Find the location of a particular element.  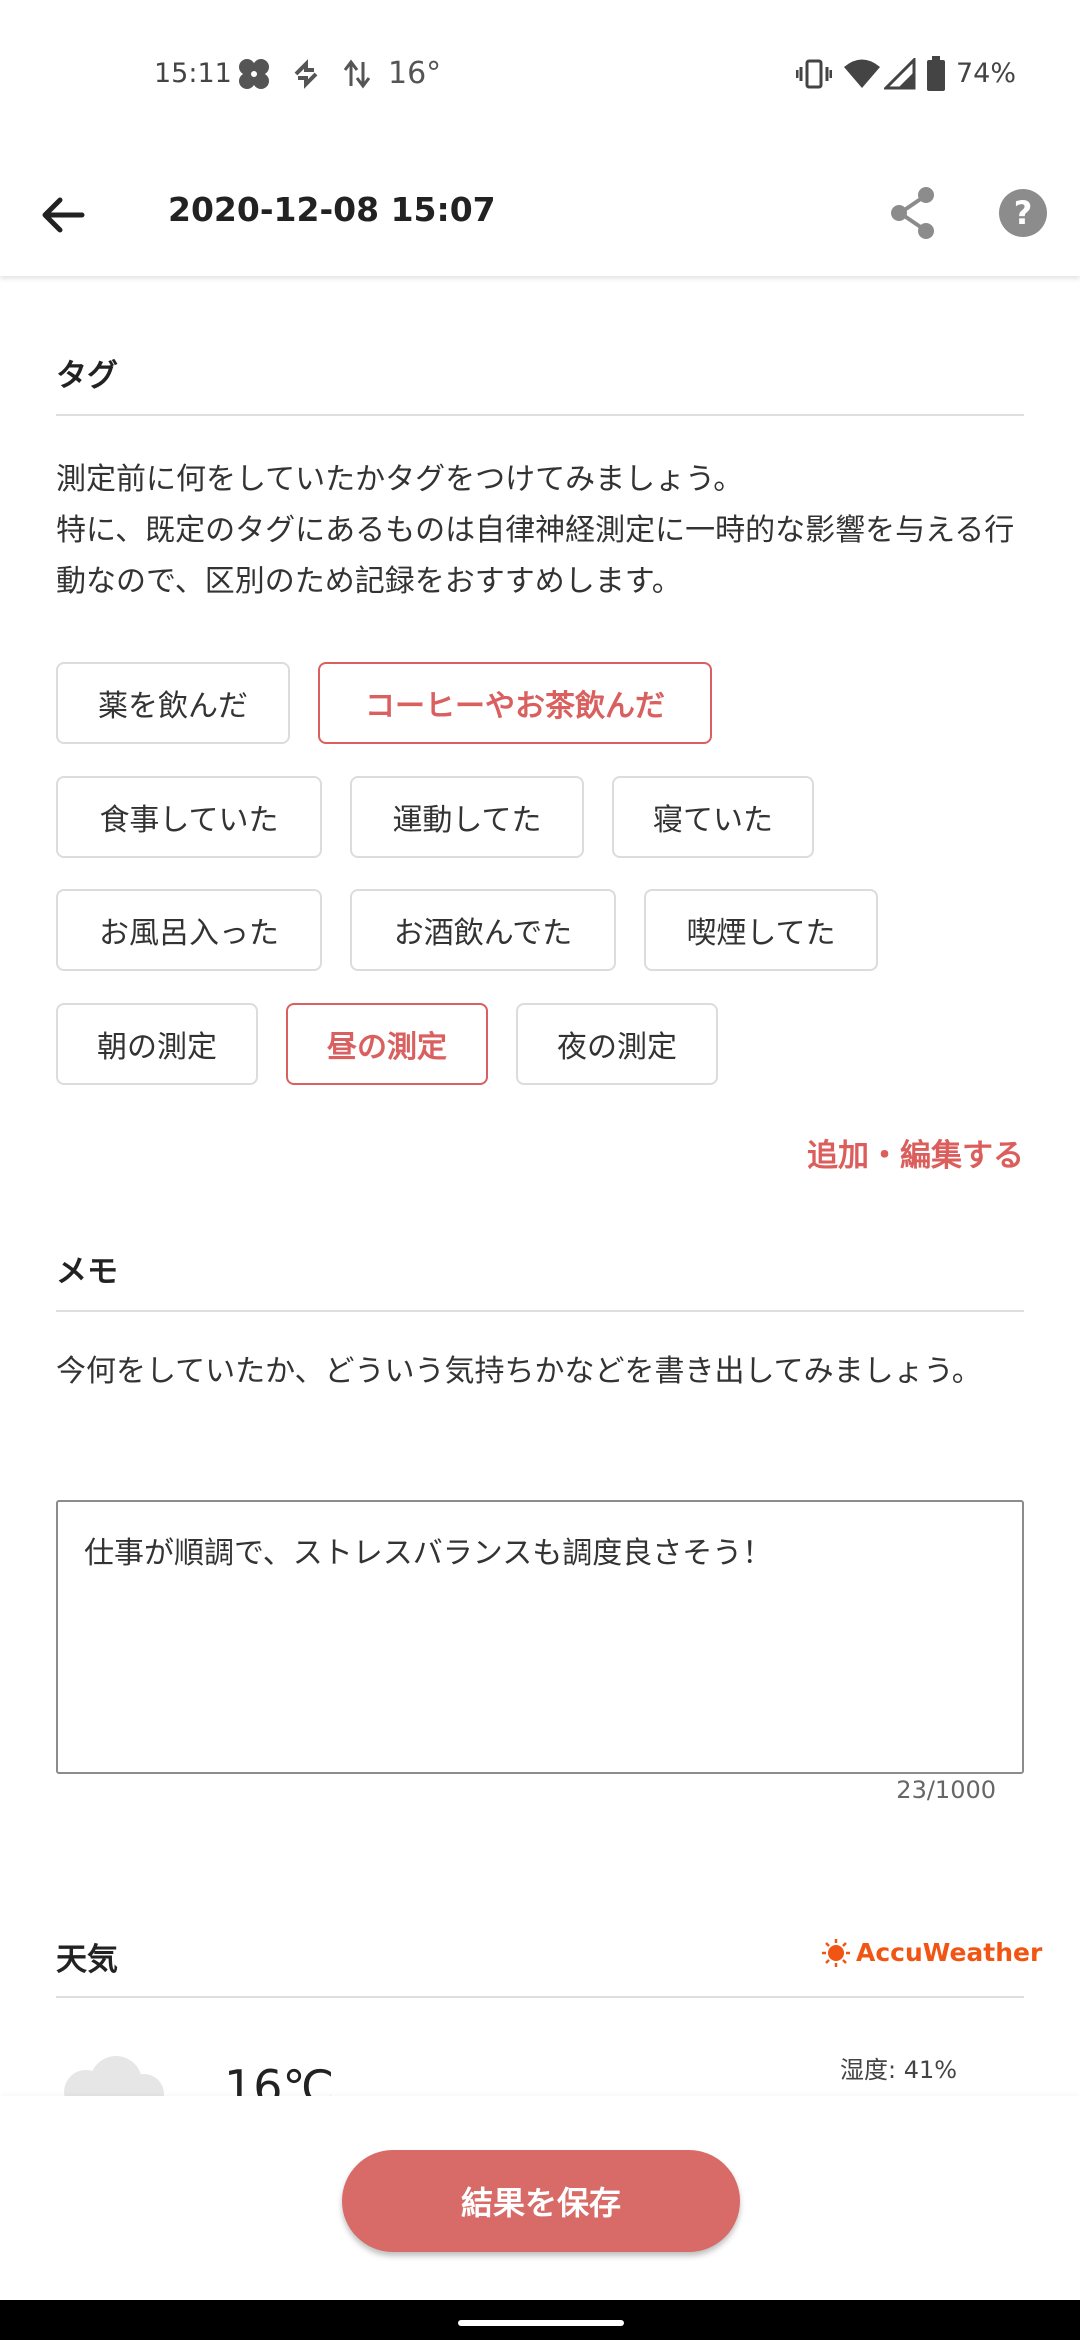

tag-chip-noon: 昼の測定 is located at coordinates (387, 1044).